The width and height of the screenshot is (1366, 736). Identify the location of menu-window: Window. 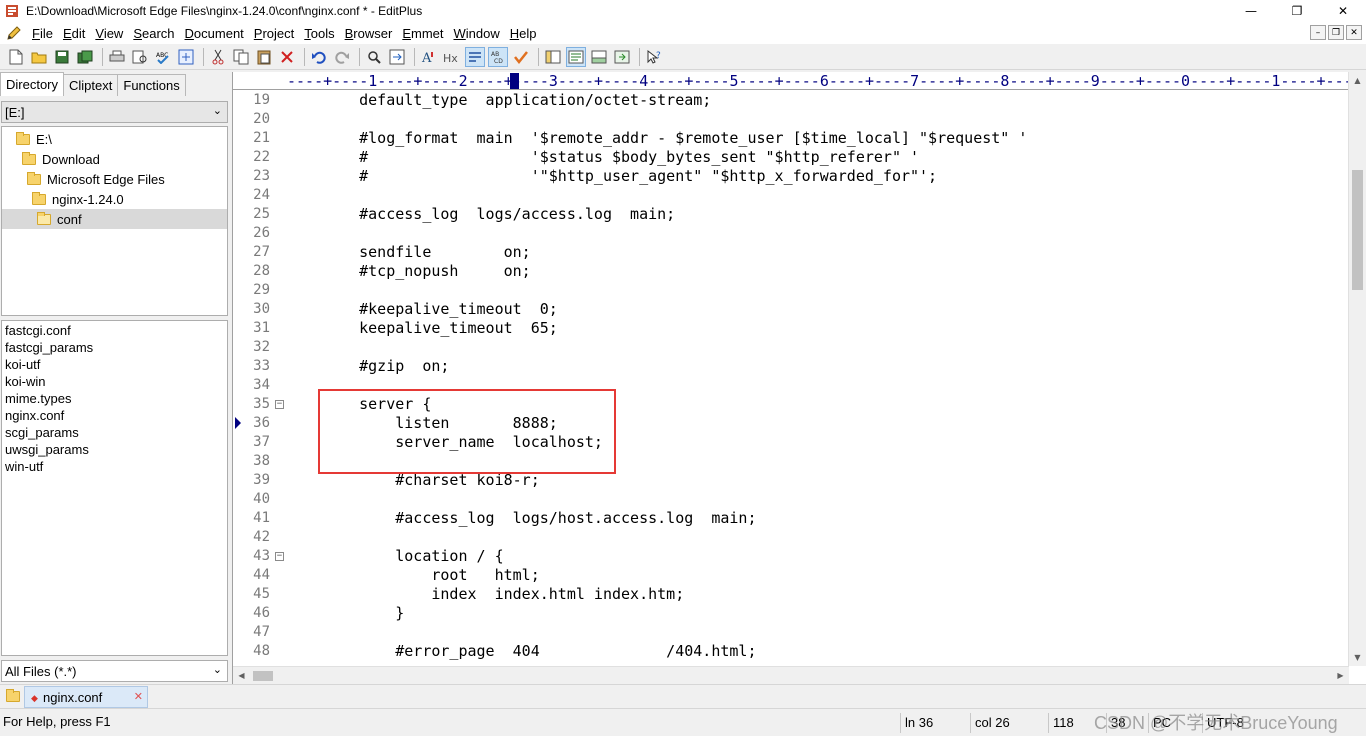
(476, 33).